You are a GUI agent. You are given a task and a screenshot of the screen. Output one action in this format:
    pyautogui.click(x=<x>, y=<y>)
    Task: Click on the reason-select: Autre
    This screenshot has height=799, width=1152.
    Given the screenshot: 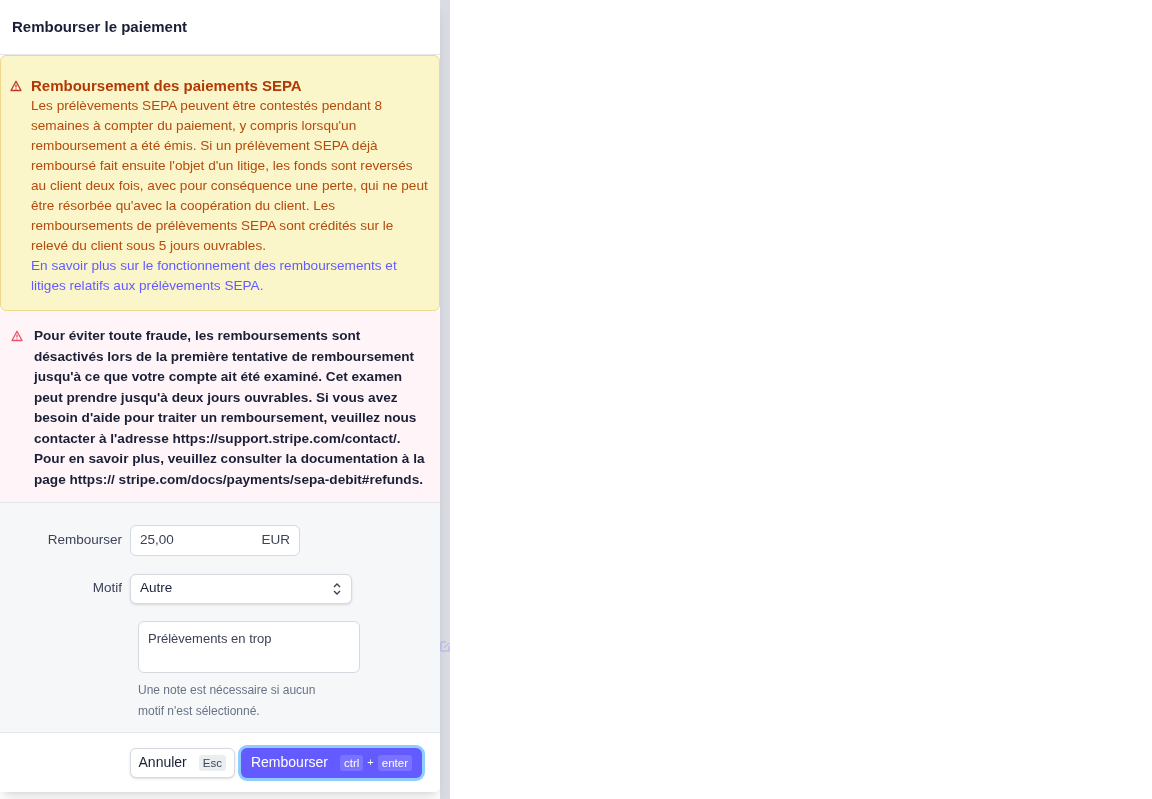 What is the action you would take?
    pyautogui.click(x=241, y=588)
    